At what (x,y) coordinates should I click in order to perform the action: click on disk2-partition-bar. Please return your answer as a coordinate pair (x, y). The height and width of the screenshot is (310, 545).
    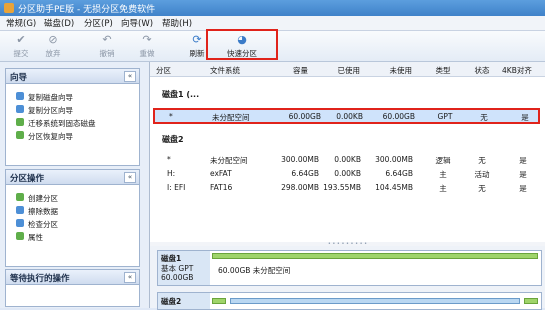
    Looking at the image, I should click on (375, 301).